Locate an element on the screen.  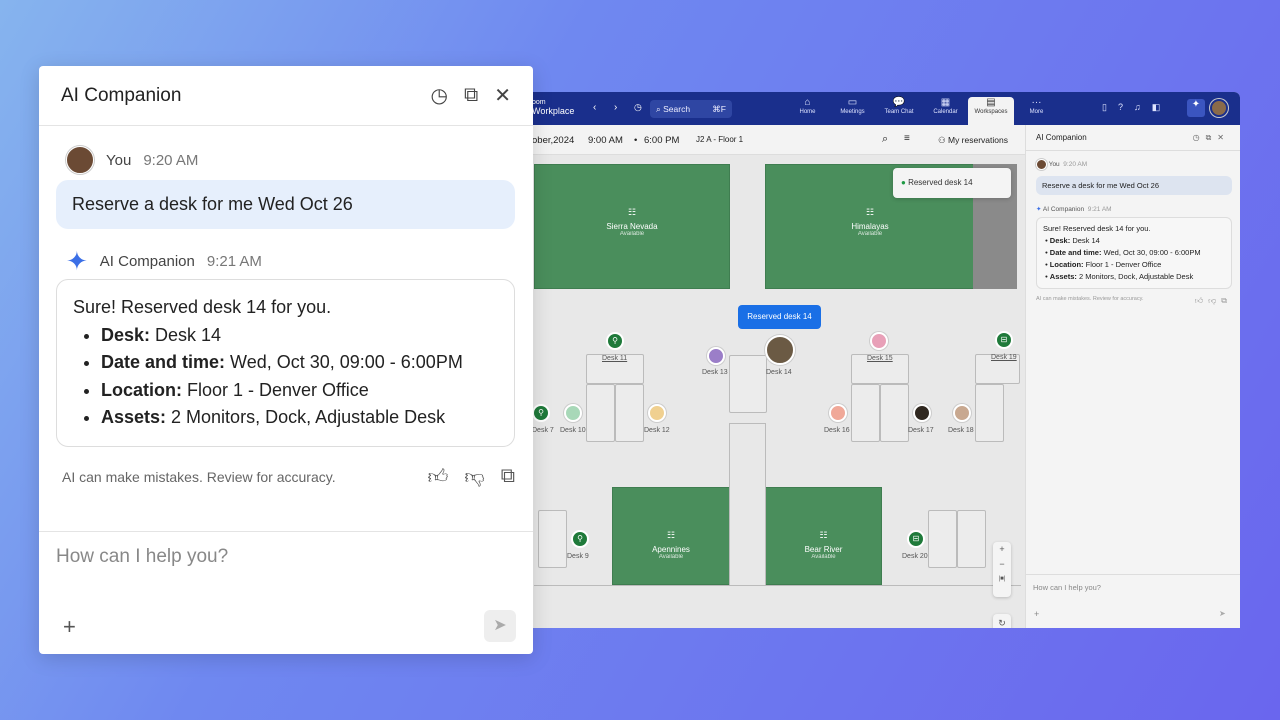
workspaces-icon: ▤ is located at coordinates (991, 102).